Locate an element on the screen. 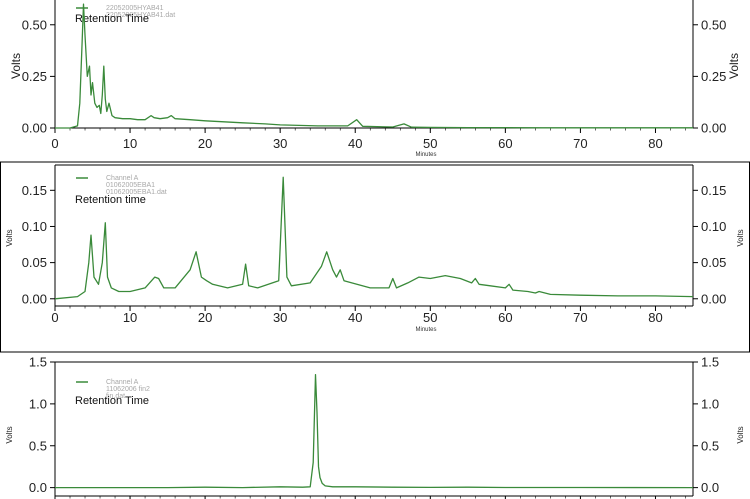 The image size is (750, 499). y-tick-label-right: 0.0 is located at coordinates (710, 487).